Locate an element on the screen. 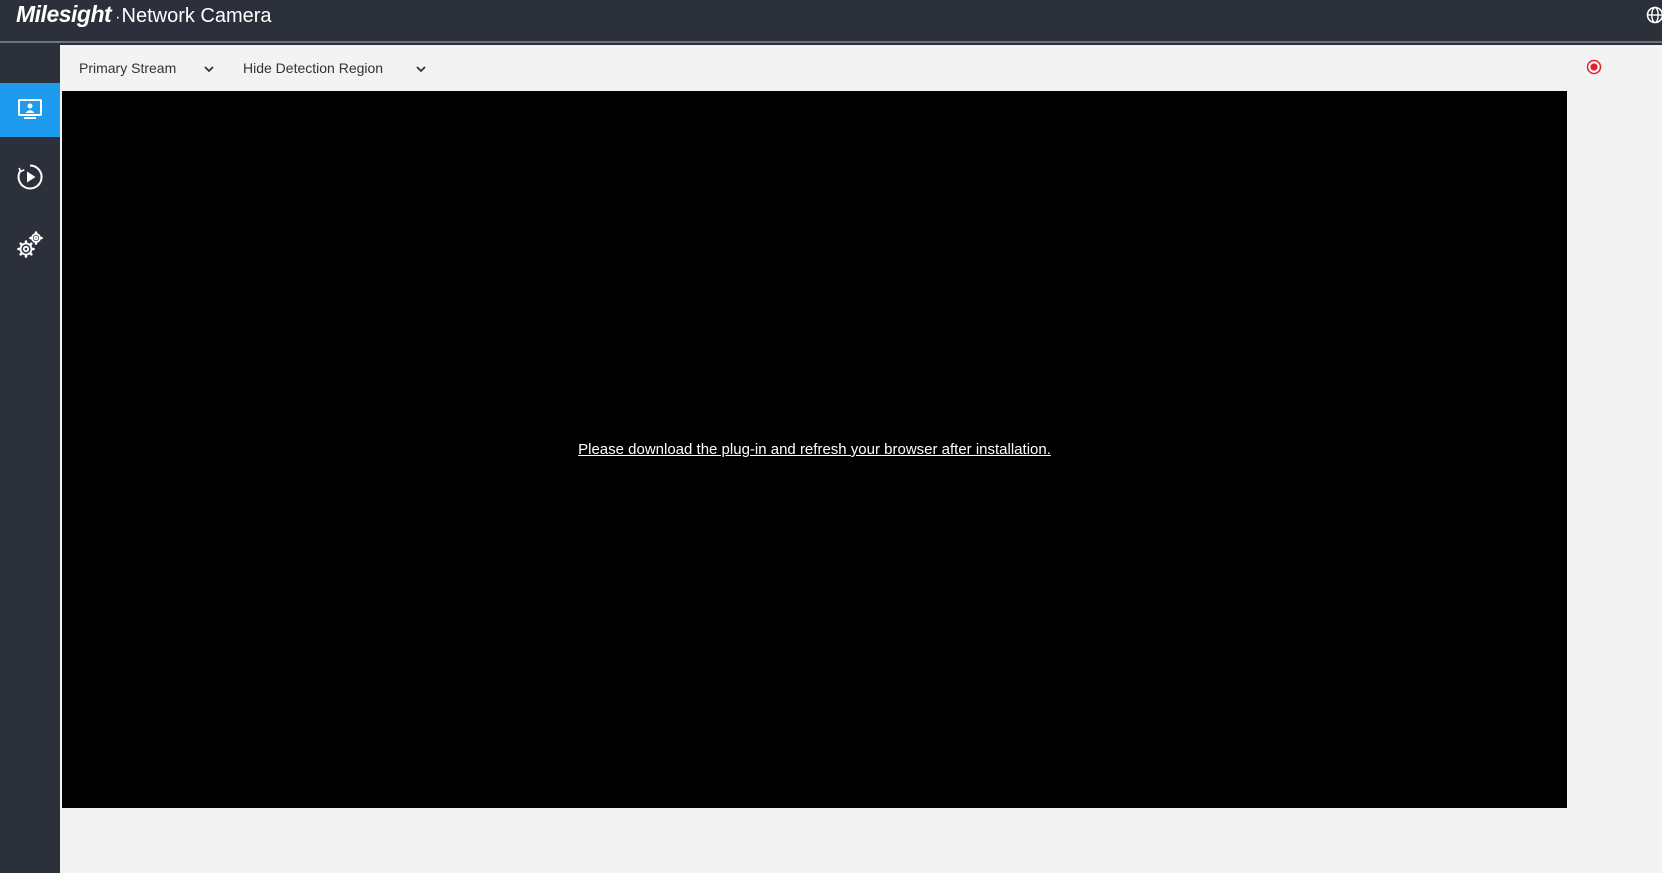  play-circle-icon is located at coordinates (30, 177).